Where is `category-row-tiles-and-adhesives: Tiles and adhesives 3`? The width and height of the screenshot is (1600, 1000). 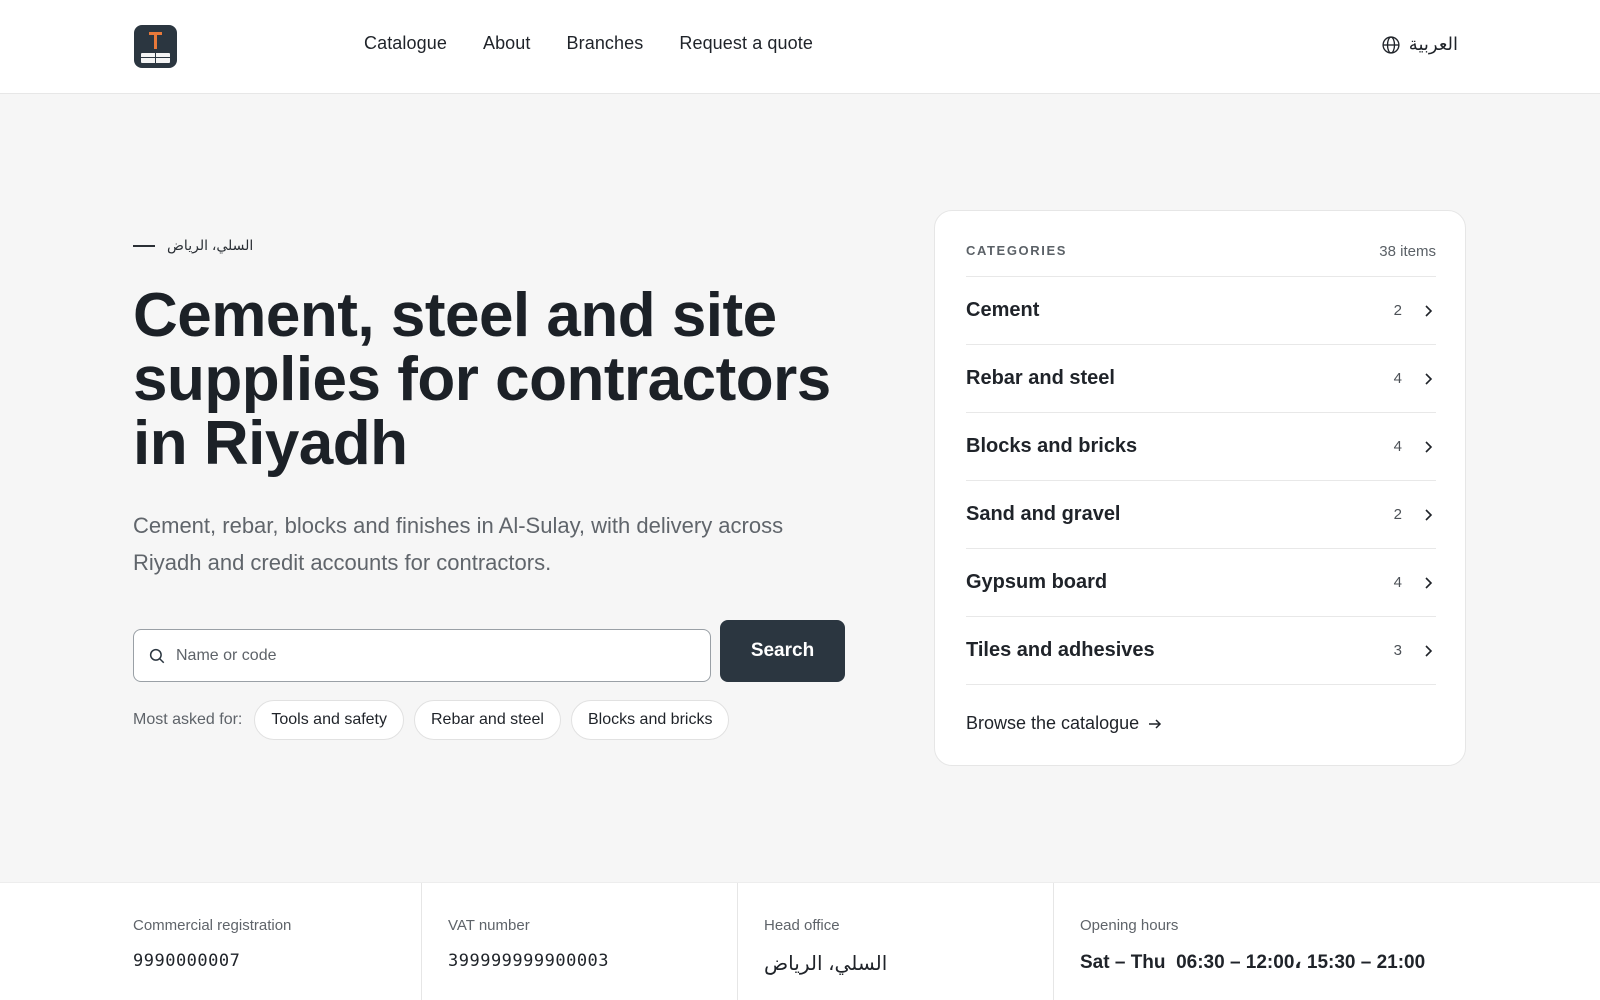 category-row-tiles-and-adhesives: Tiles and adhesives 3 is located at coordinates (1201, 651).